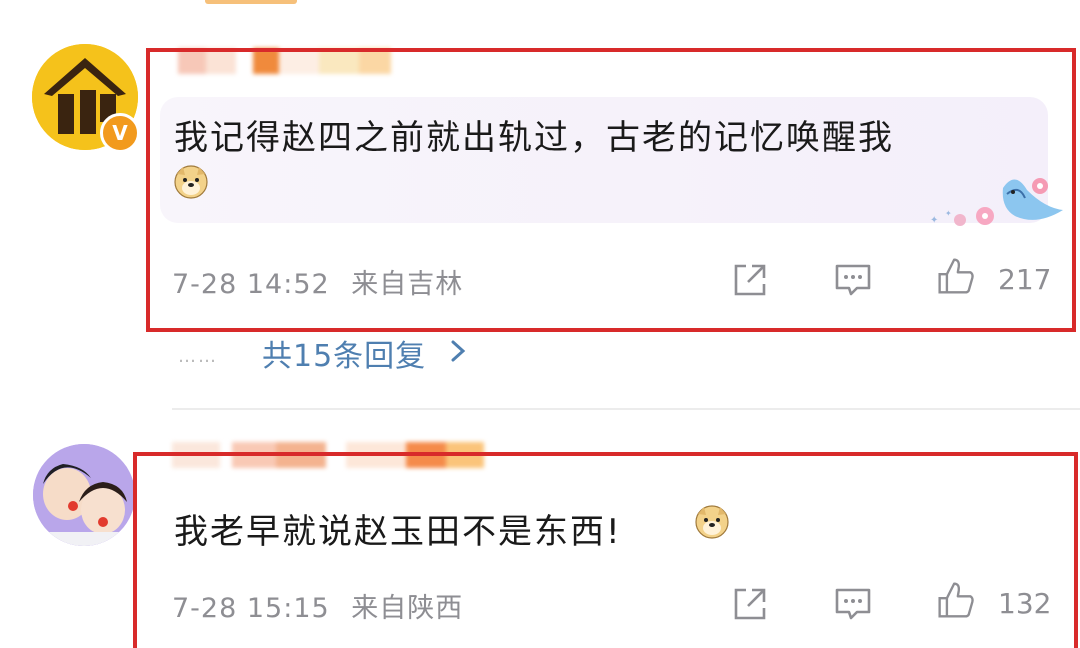 The width and height of the screenshot is (1080, 648). Describe the element at coordinates (120, 133) in the screenshot. I see `verified-badge: V` at that location.